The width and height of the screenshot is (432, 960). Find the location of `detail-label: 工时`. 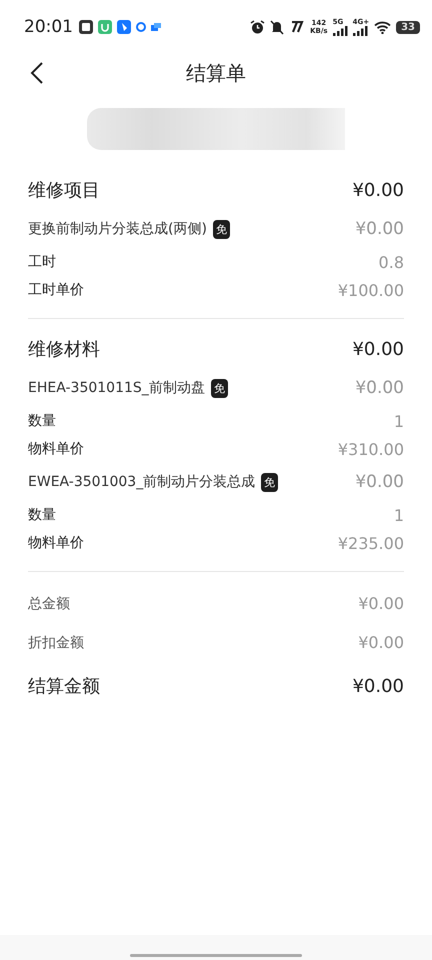

detail-label: 工时 is located at coordinates (42, 262).